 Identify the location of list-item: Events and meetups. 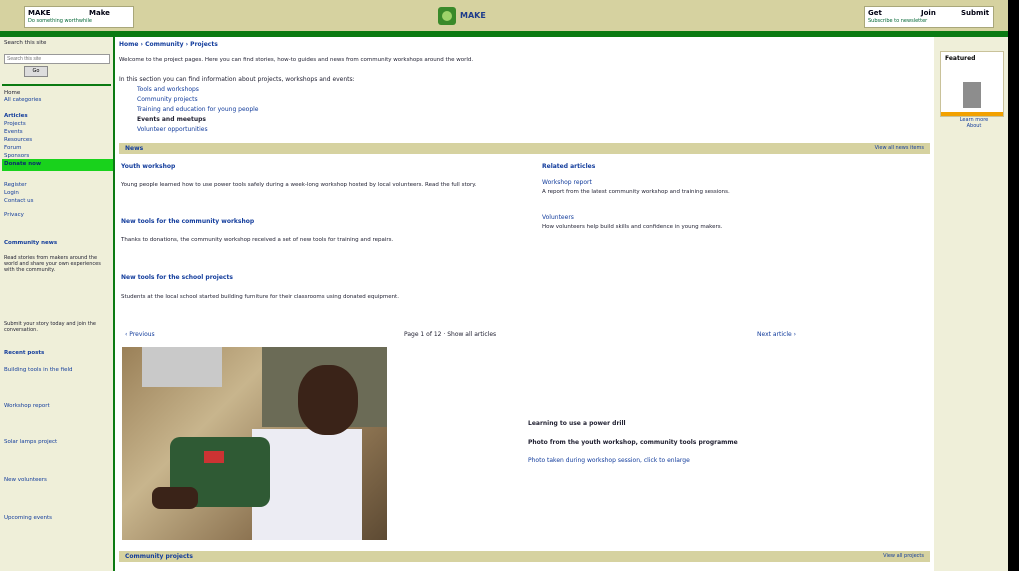
(171, 119).